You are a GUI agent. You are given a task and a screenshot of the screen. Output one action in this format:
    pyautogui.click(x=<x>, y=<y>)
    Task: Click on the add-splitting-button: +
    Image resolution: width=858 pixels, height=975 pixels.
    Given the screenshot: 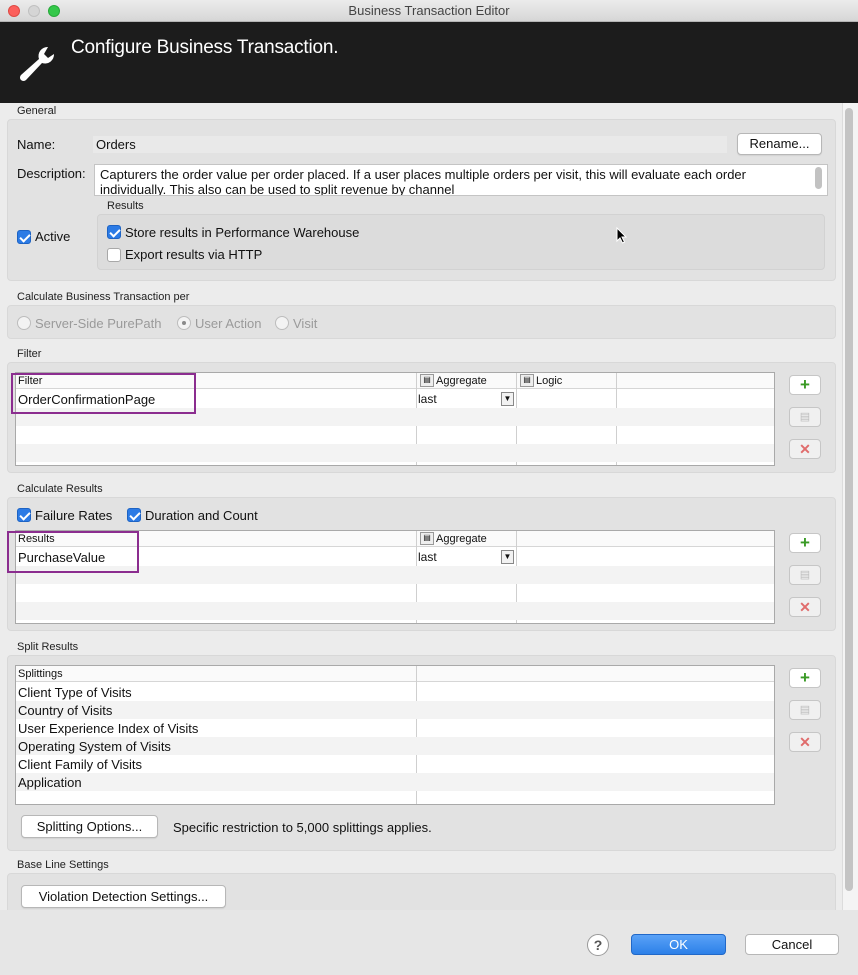 What is the action you would take?
    pyautogui.click(x=805, y=678)
    